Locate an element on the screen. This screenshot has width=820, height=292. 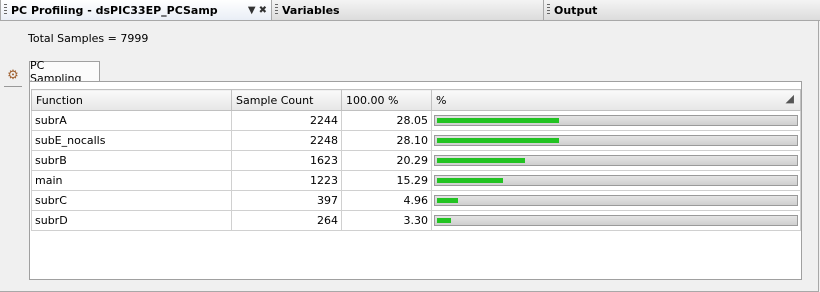
table-row: subrD 264 3.30 is located at coordinates (416, 220).